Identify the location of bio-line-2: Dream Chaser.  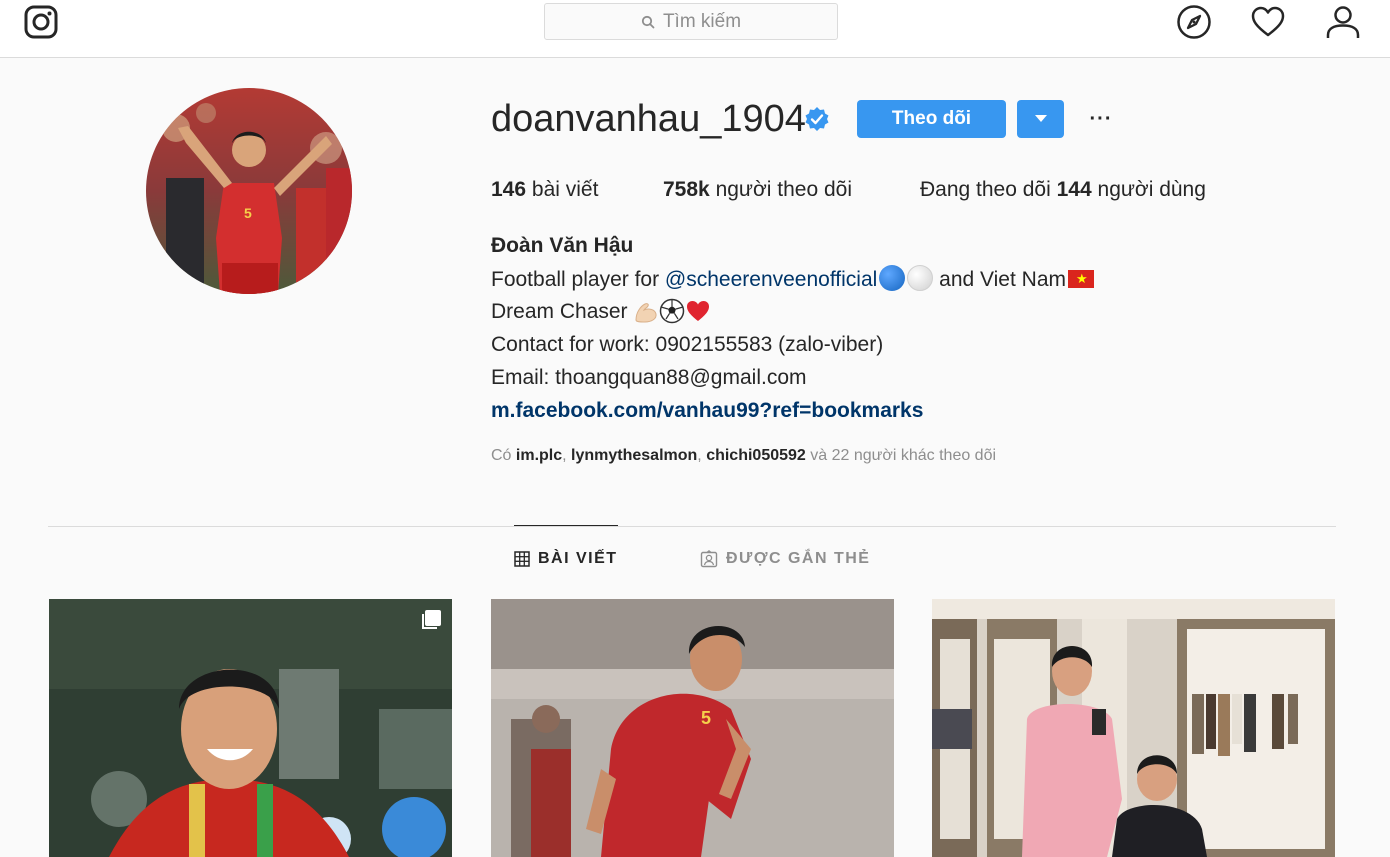
(601, 312).